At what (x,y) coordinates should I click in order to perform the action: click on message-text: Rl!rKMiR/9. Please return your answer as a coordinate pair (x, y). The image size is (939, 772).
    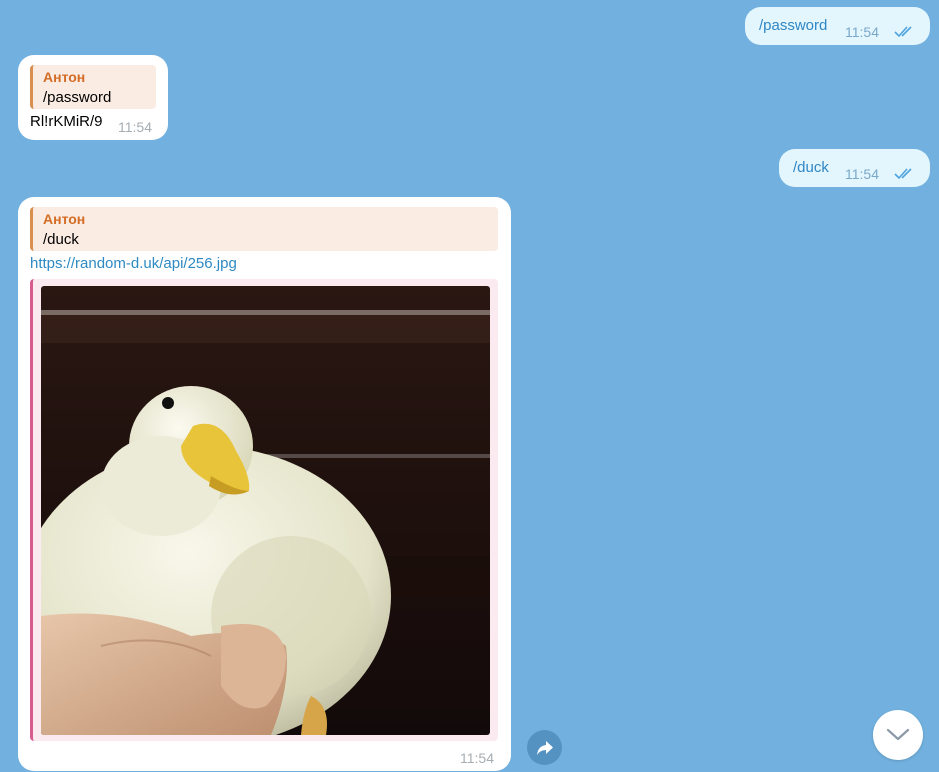
    Looking at the image, I should click on (66, 121).